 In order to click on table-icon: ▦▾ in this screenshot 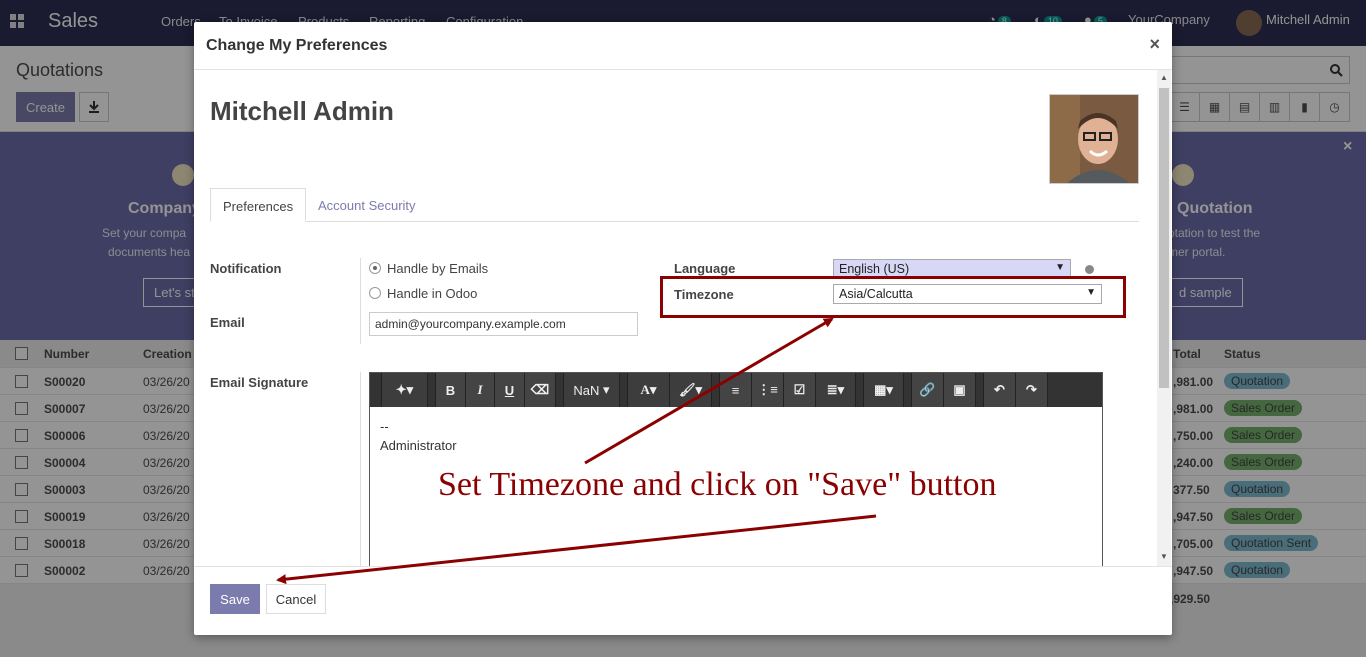, I will do `click(884, 390)`.